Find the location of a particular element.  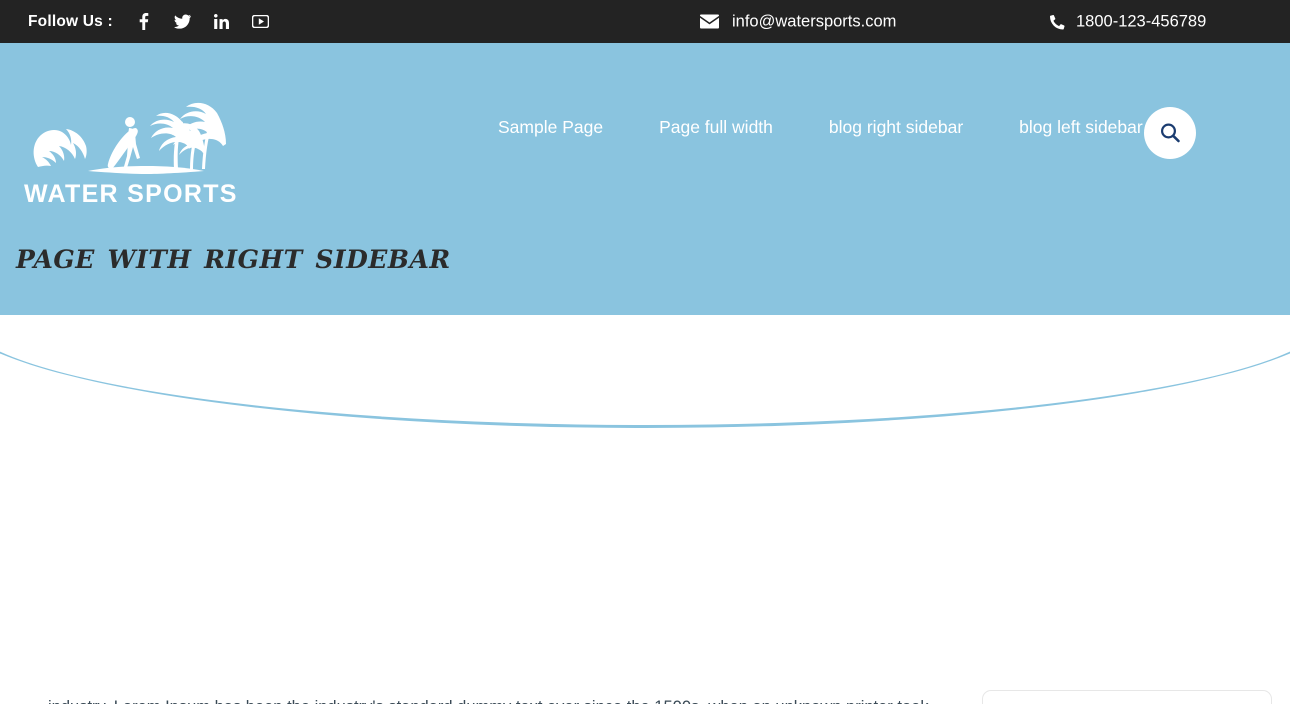

follow-us-group: Follow Us : is located at coordinates (148, 22).